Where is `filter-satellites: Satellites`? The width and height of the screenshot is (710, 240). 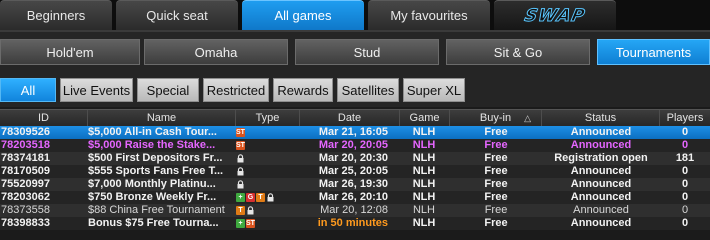
filter-satellites: Satellites is located at coordinates (368, 90).